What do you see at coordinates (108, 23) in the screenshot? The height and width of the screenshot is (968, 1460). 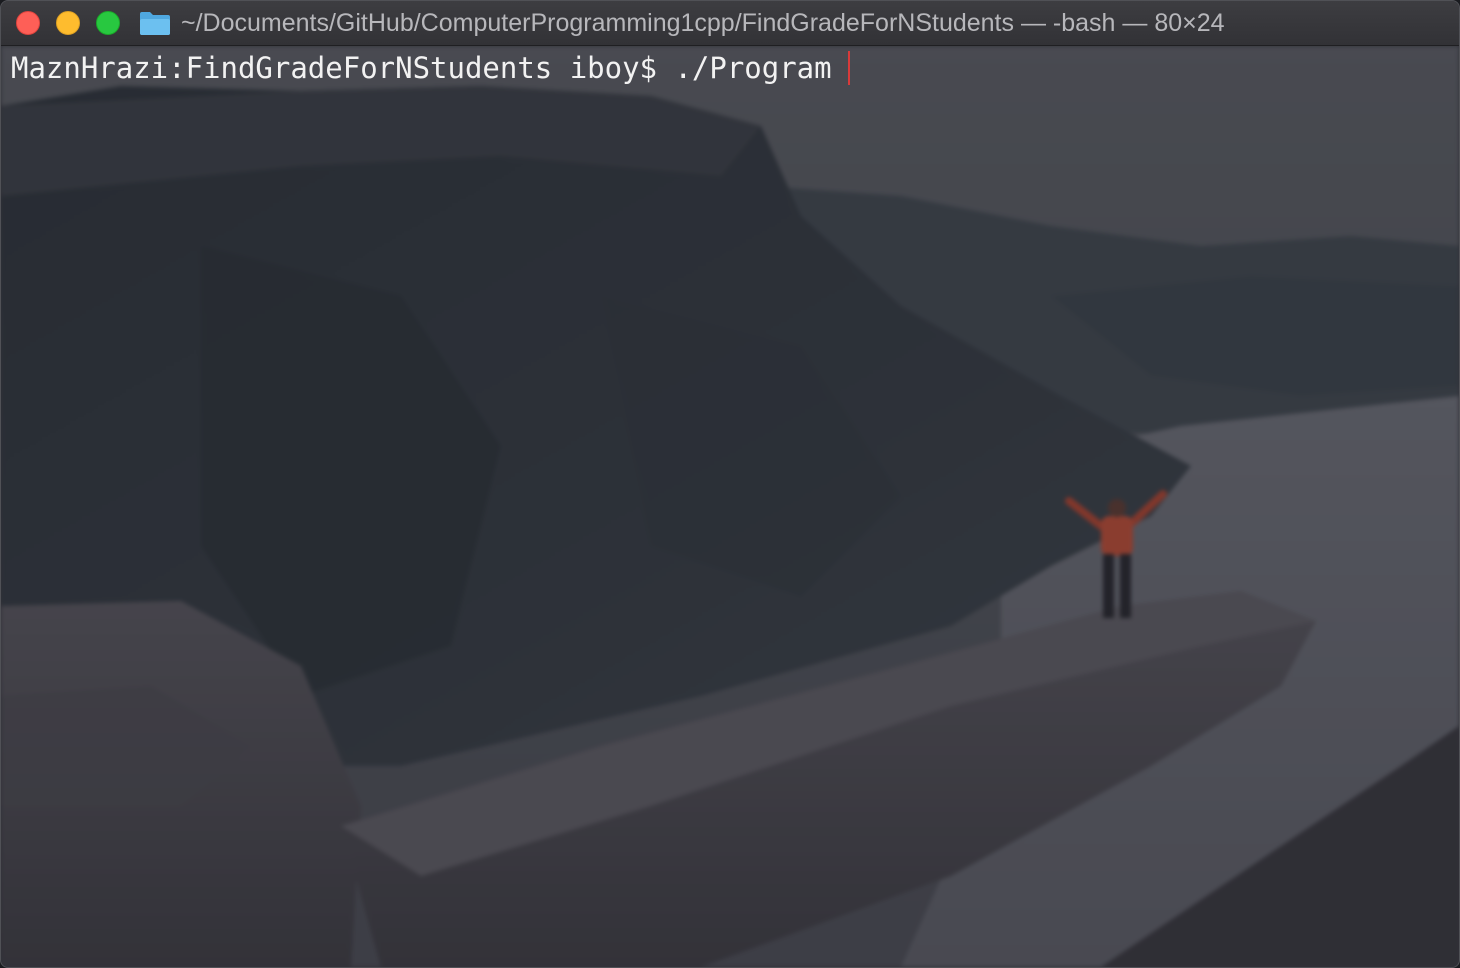 I see `zoom-button` at bounding box center [108, 23].